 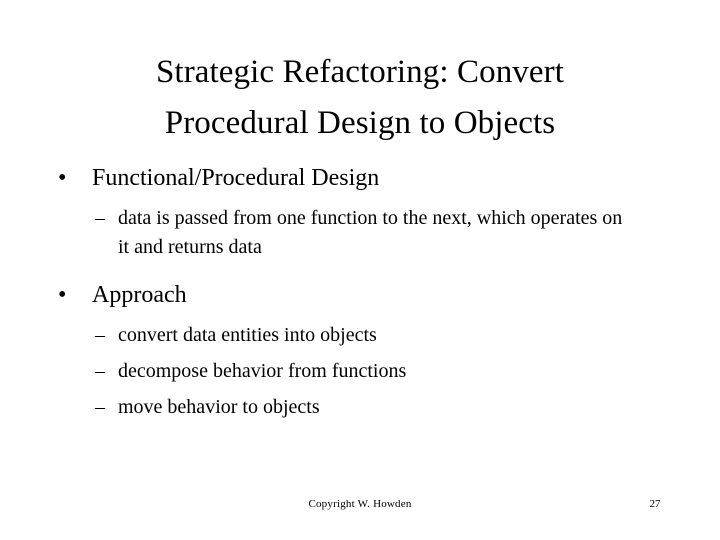 I want to click on sub-bullet-item-move-behavior: – move behavior to objects, so click(x=360, y=407).